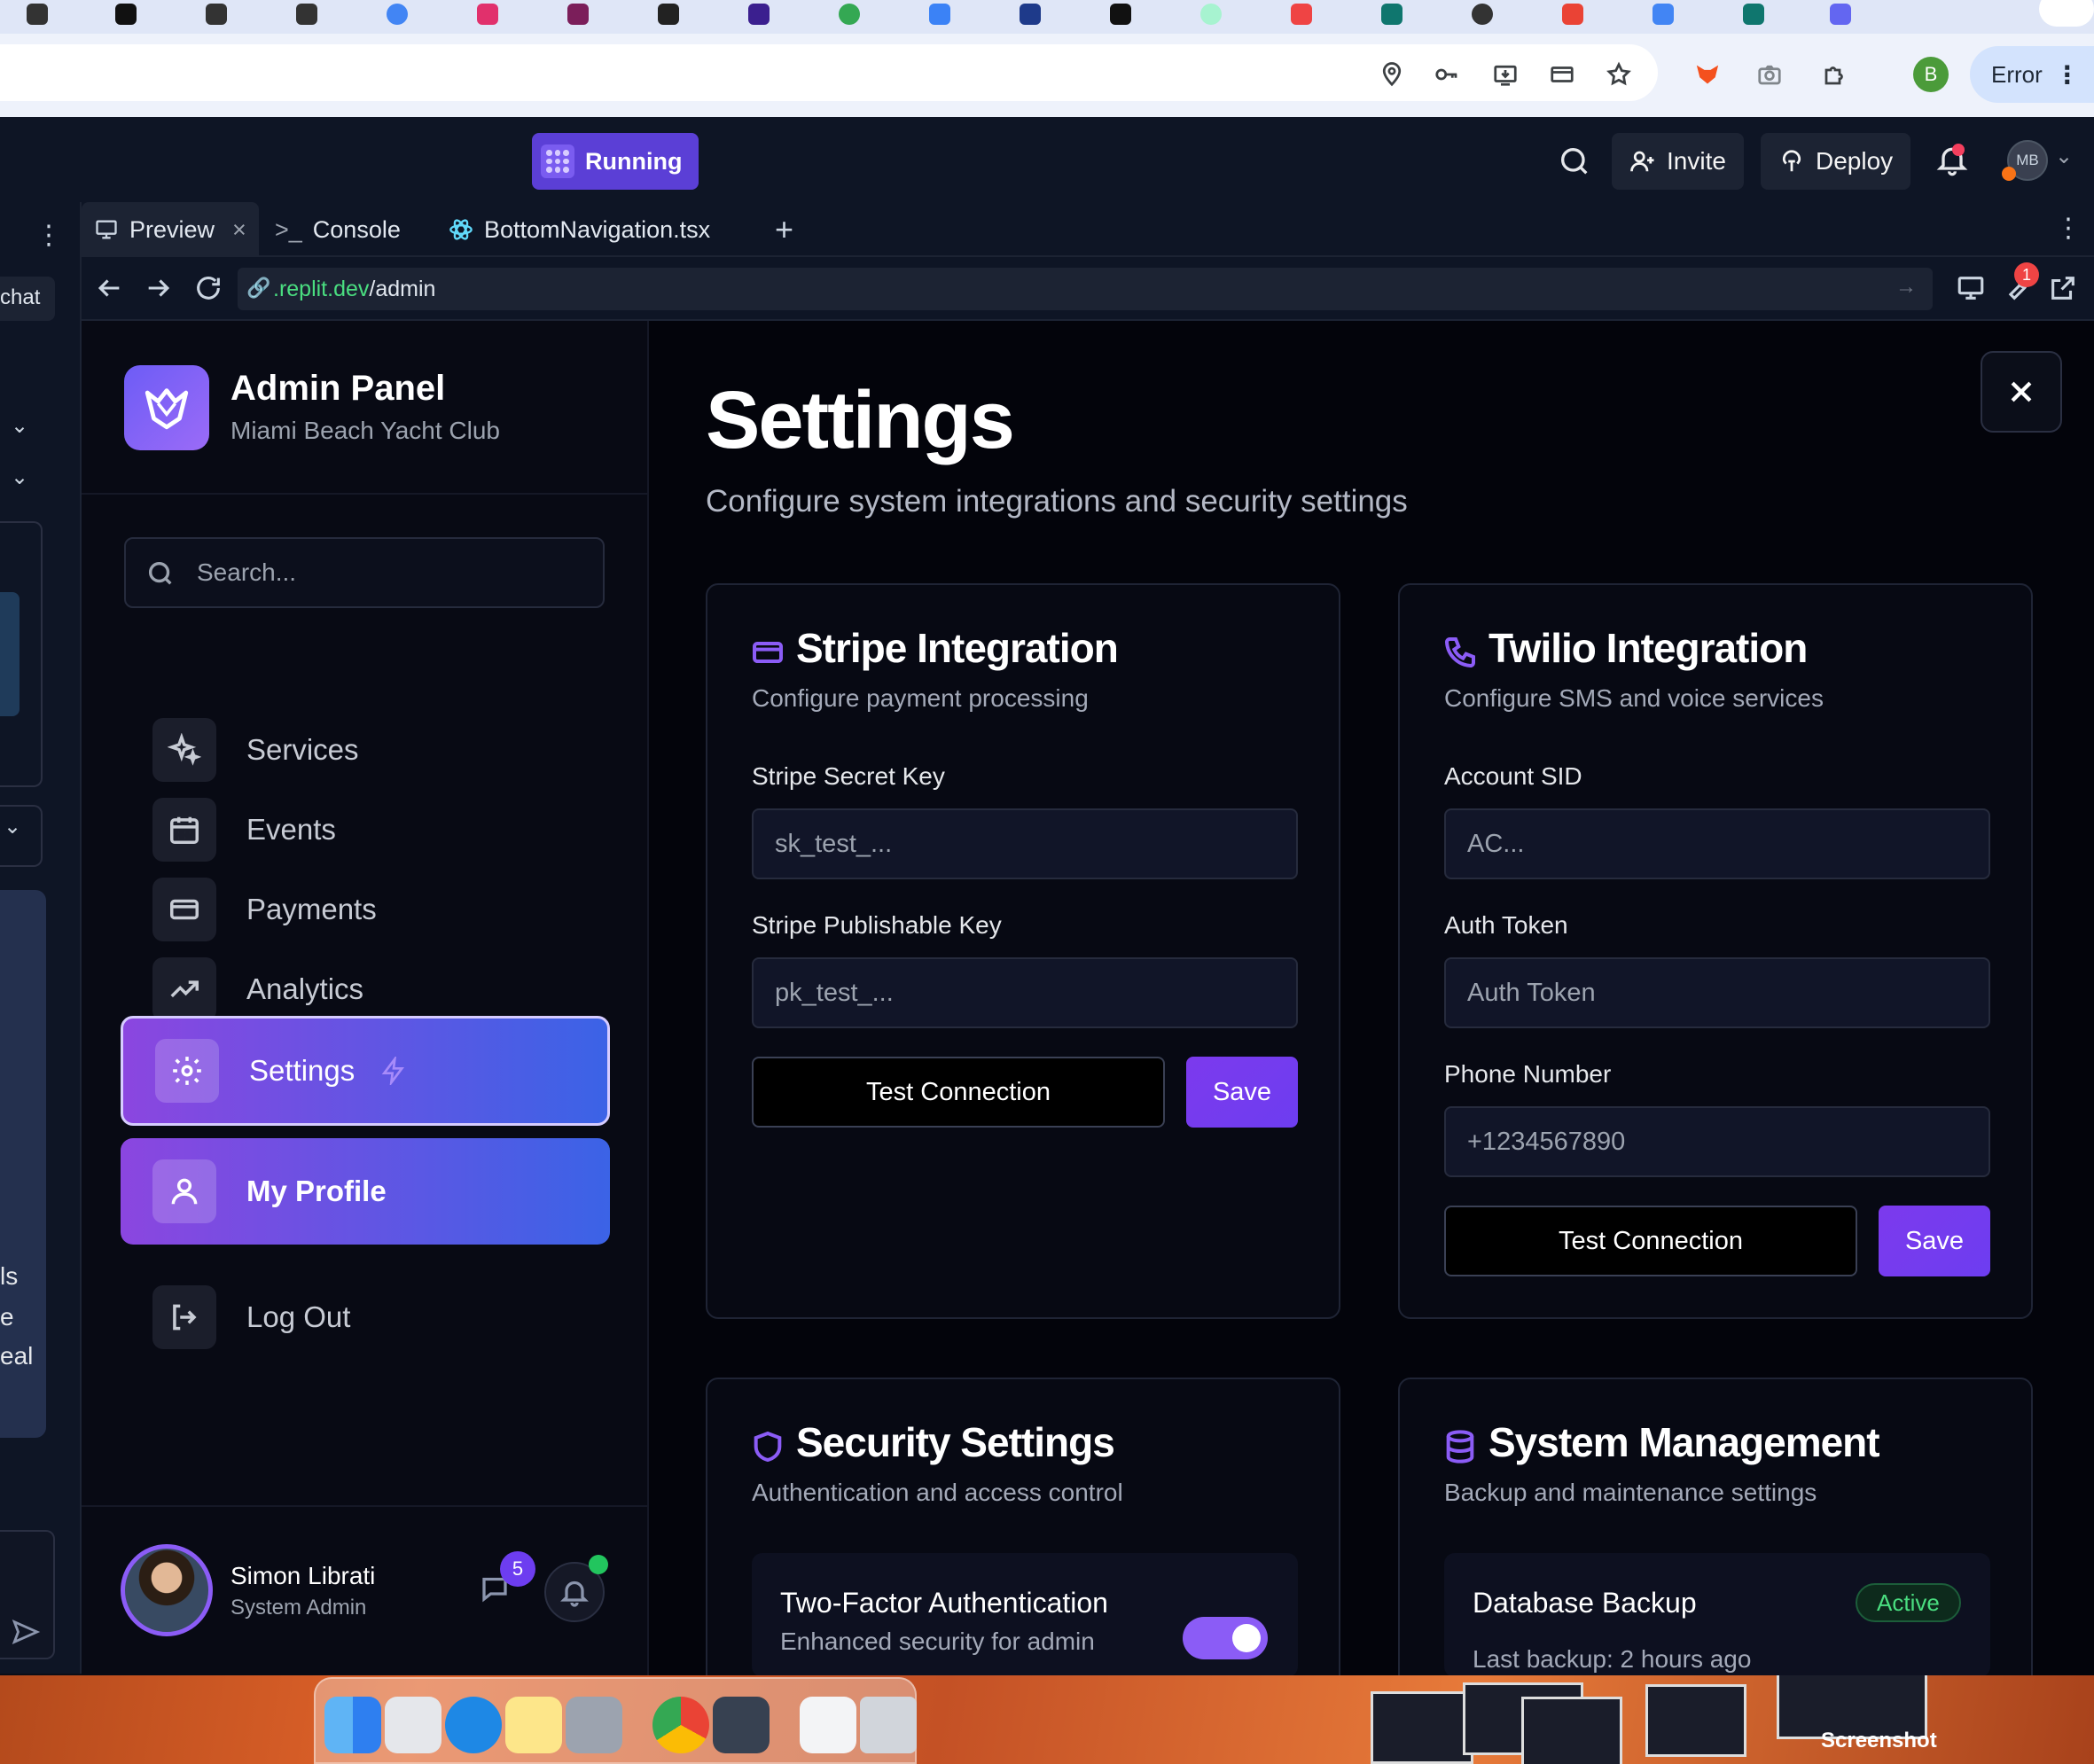 Image resolution: width=2094 pixels, height=1764 pixels. What do you see at coordinates (1447, 74) in the screenshot?
I see `key-icon` at bounding box center [1447, 74].